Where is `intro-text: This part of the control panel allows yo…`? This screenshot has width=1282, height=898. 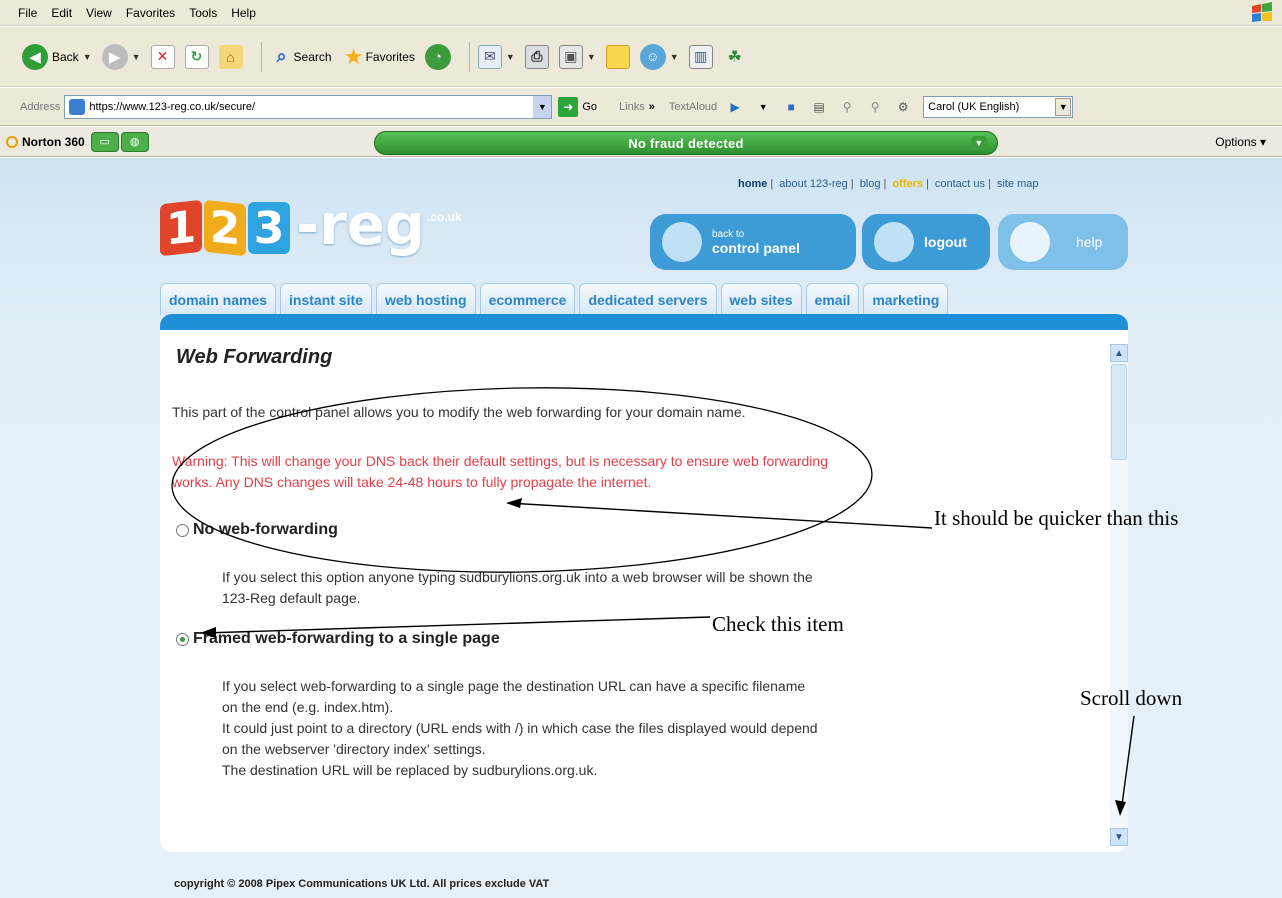
intro-text: This part of the control panel allows yo… is located at coordinates (459, 412).